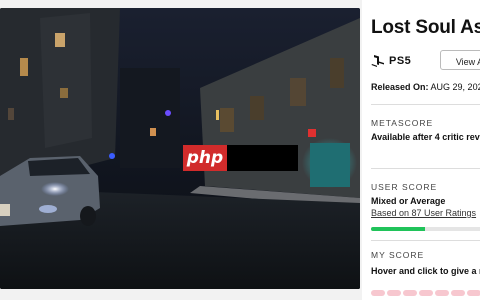 This screenshot has height=300, width=480. I want to click on released-label: Released On:, so click(400, 87).